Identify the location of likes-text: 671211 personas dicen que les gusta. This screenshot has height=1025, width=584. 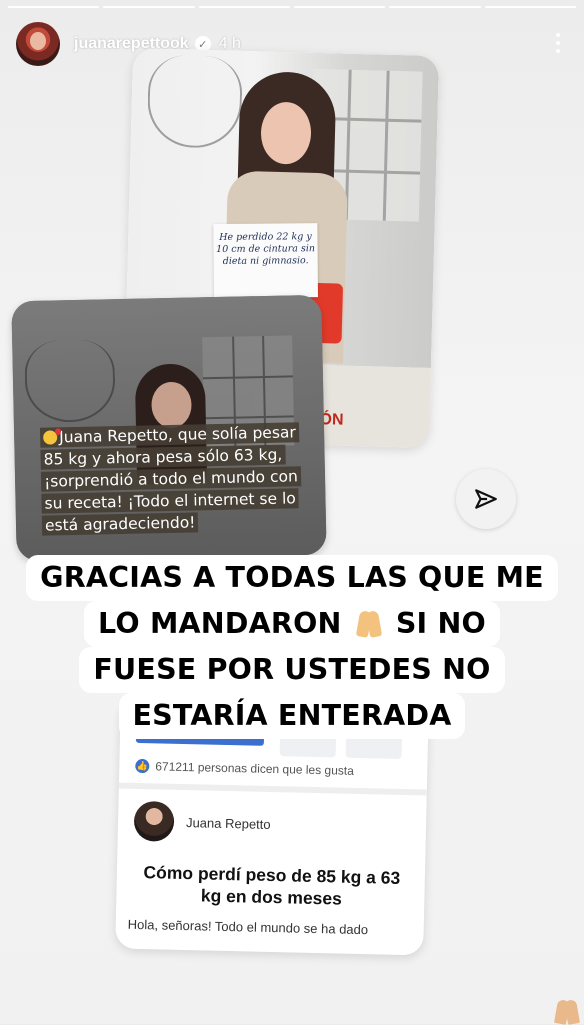
(255, 768).